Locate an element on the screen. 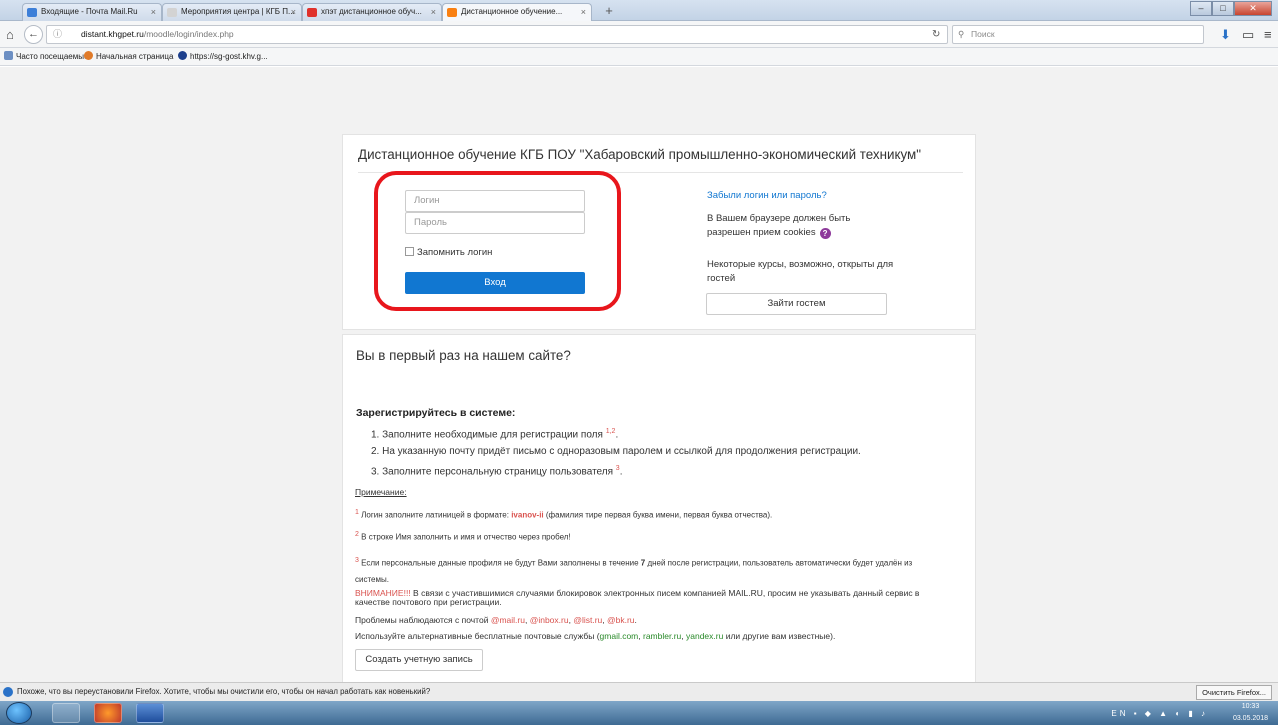 The height and width of the screenshot is (725, 1278). maximize-button: □ is located at coordinates (1223, 8).